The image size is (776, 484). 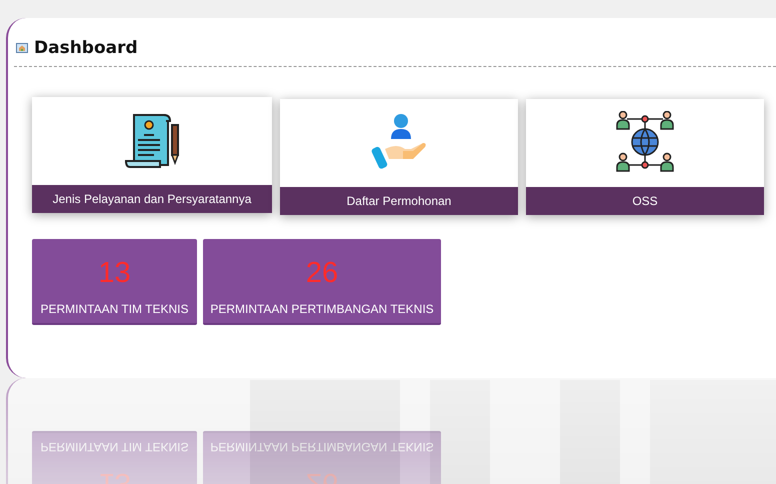 What do you see at coordinates (114, 273) in the screenshot?
I see `stat-value: 13` at bounding box center [114, 273].